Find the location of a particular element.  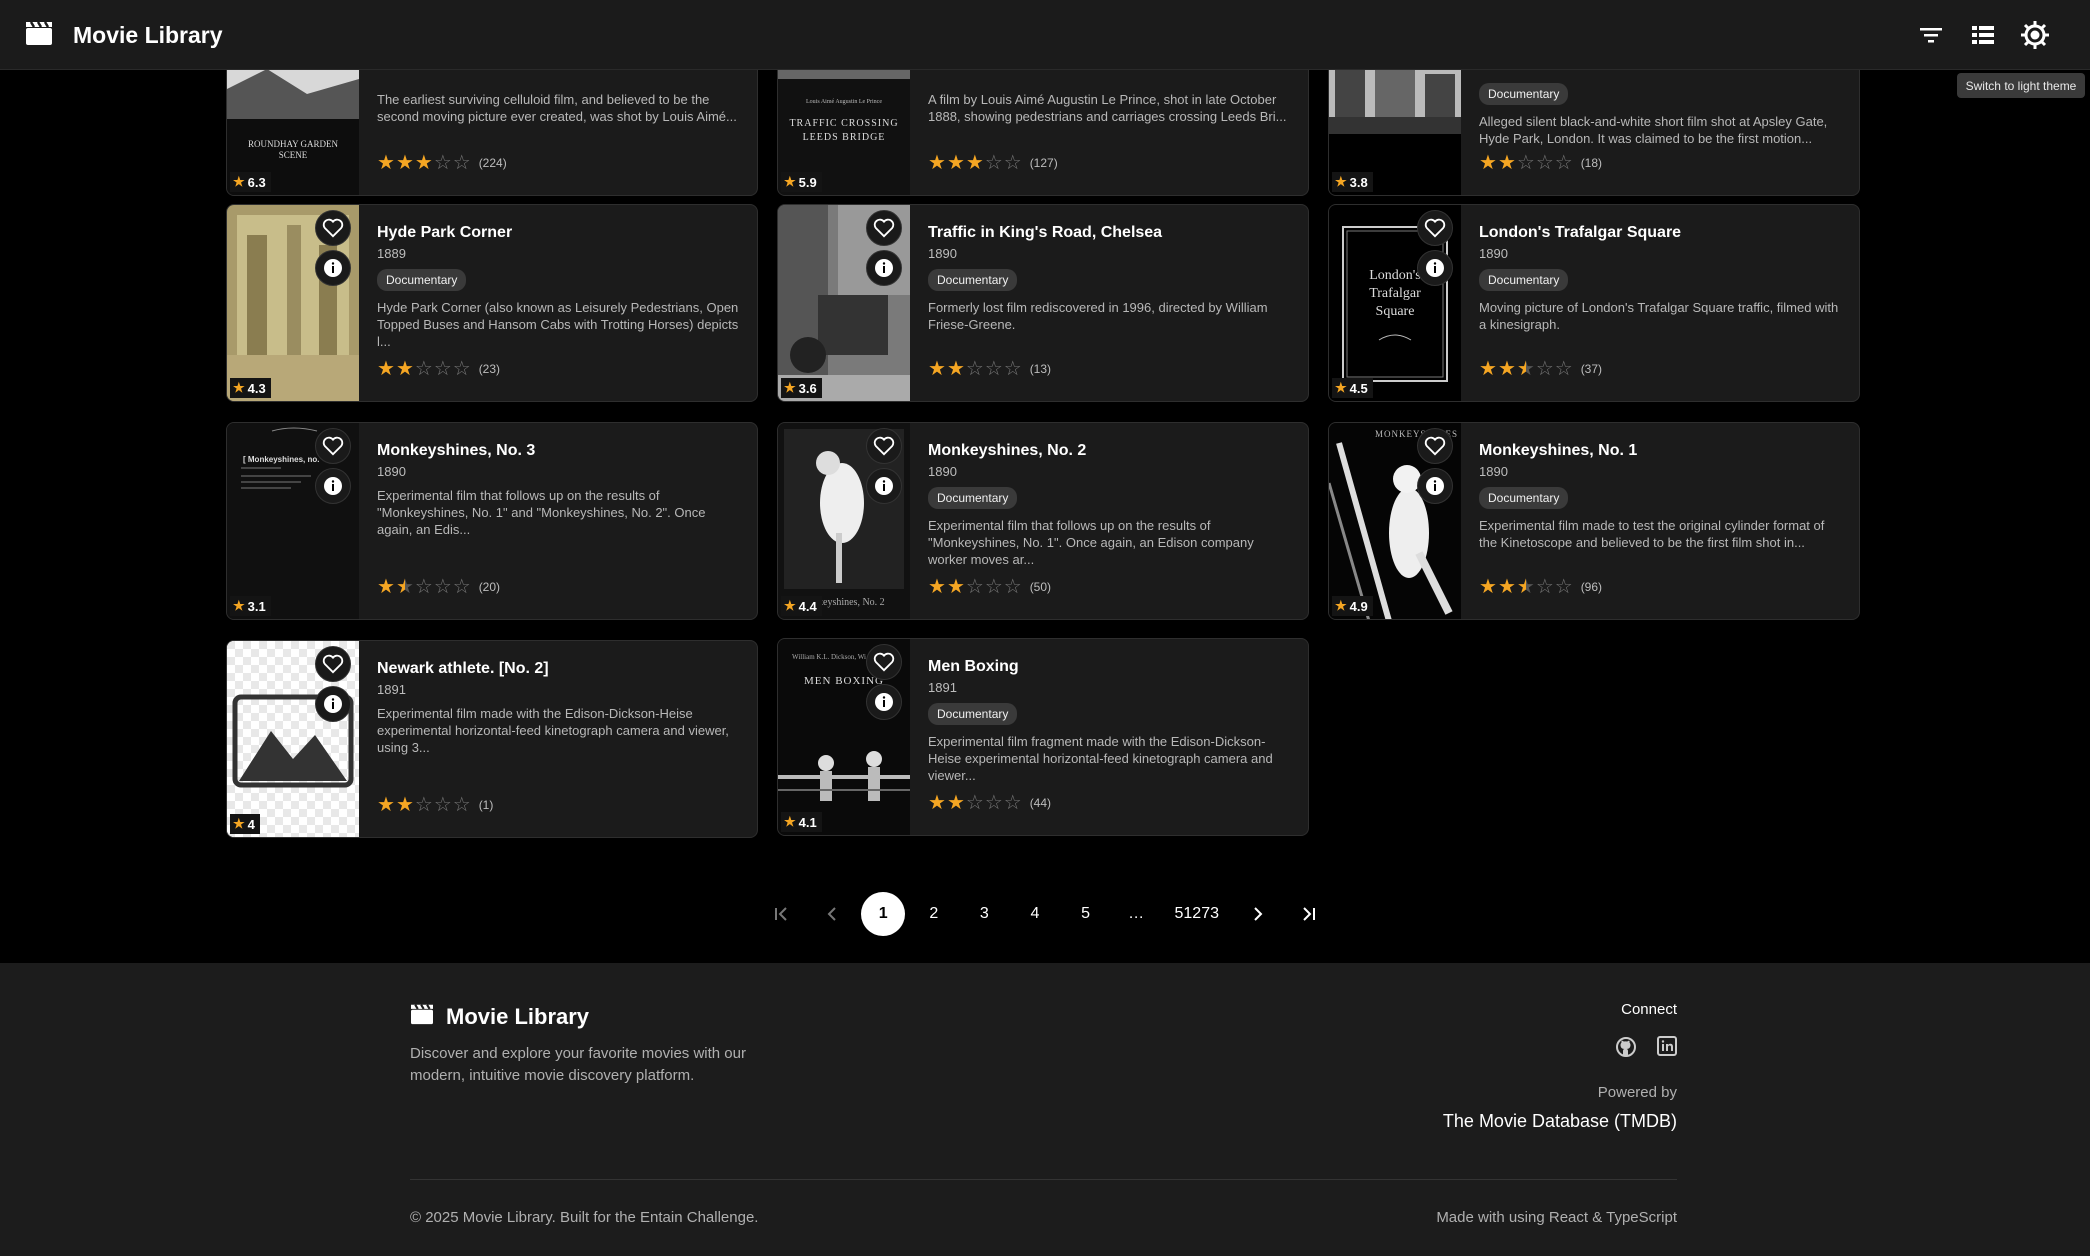

last-page-button is located at coordinates (1308, 914).